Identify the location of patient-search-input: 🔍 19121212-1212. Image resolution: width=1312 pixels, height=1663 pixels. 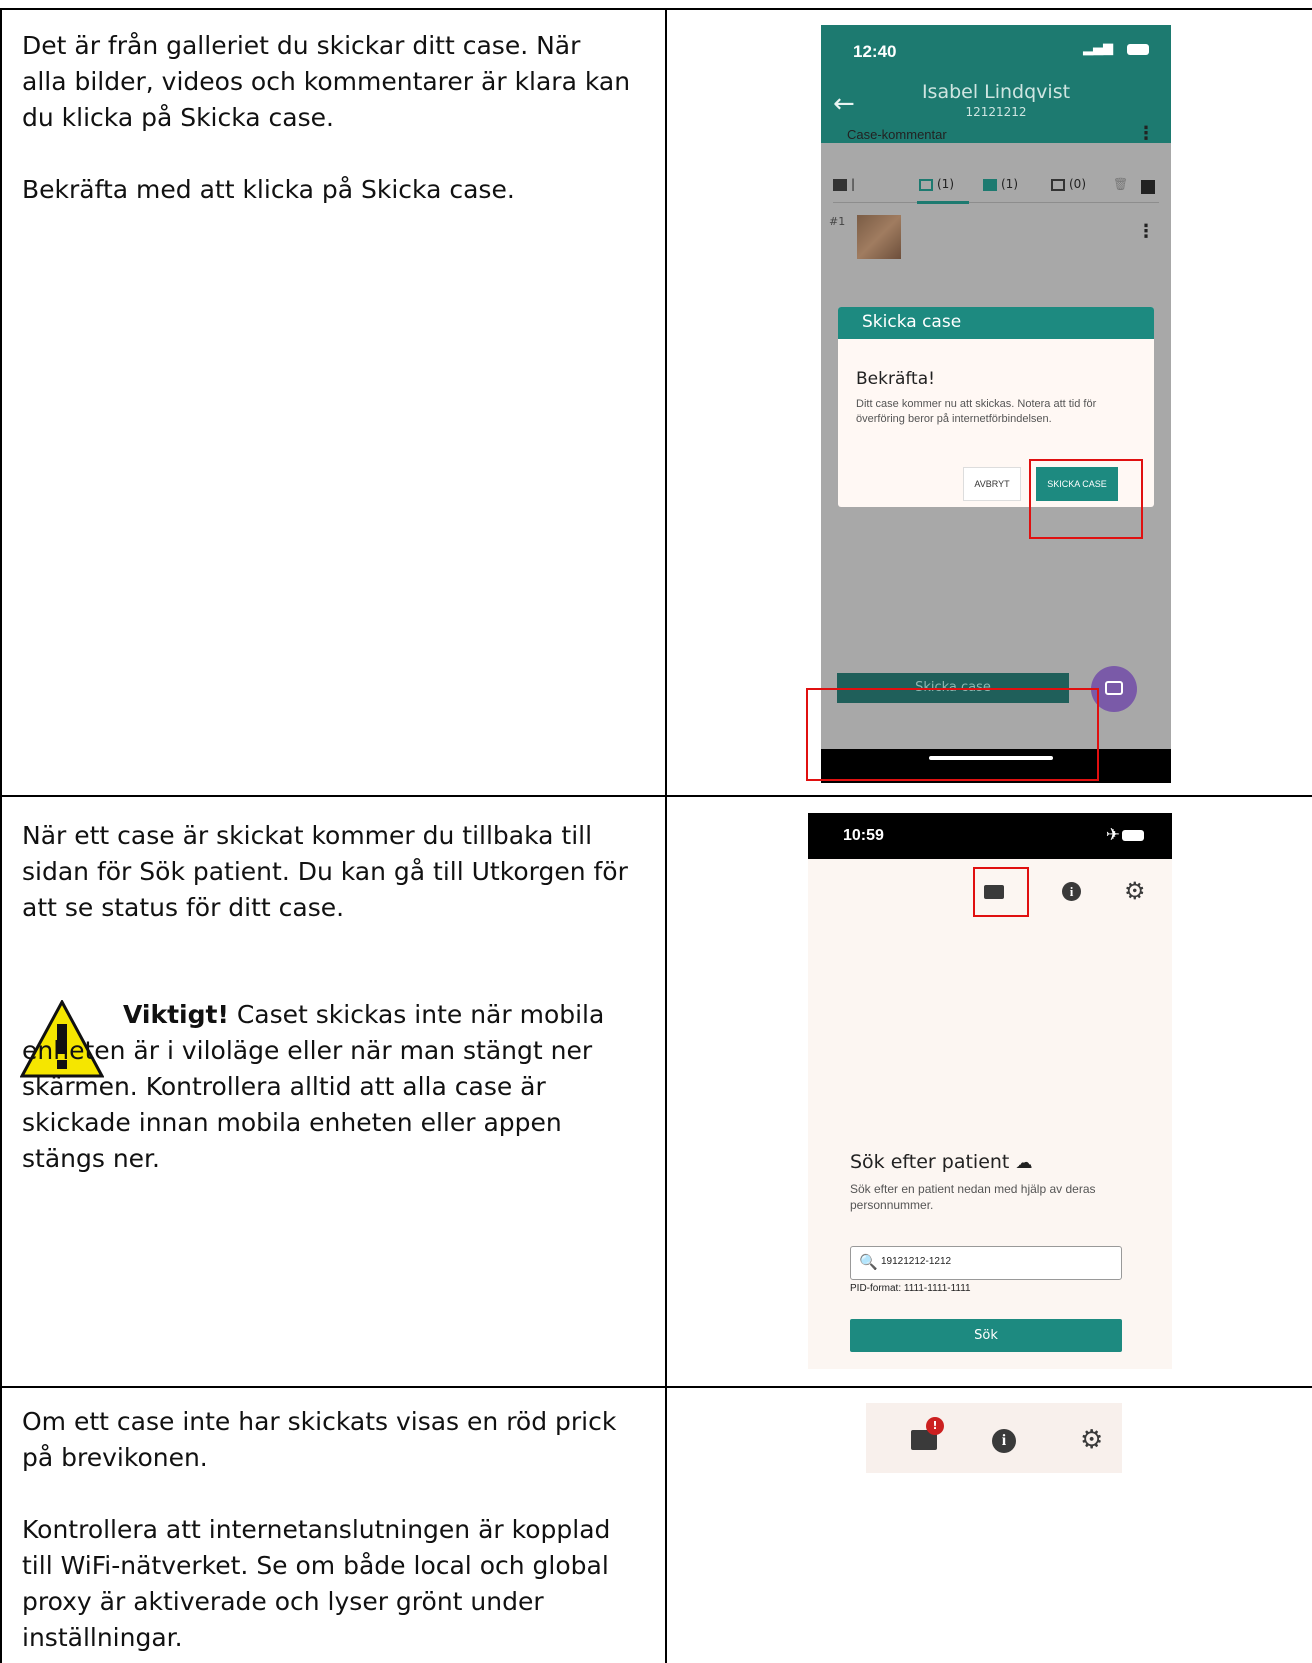
(986, 1263).